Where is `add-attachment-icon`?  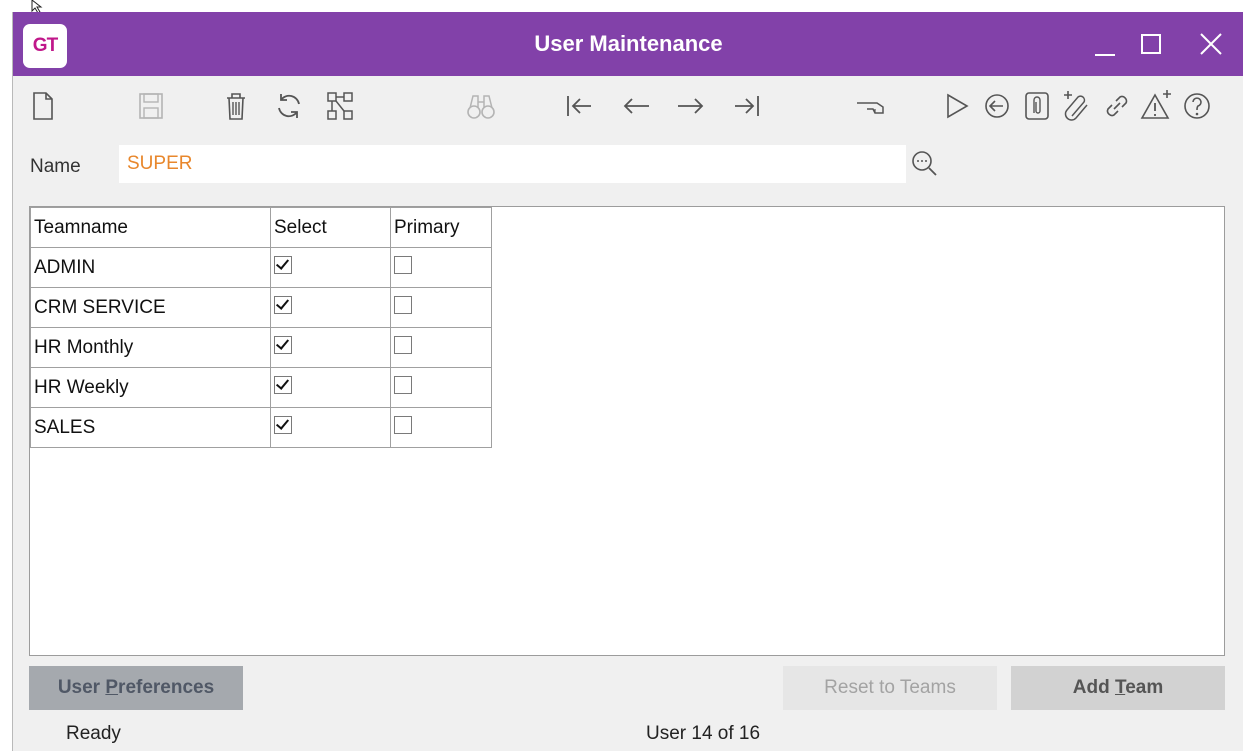
add-attachment-icon is located at coordinates (1077, 106).